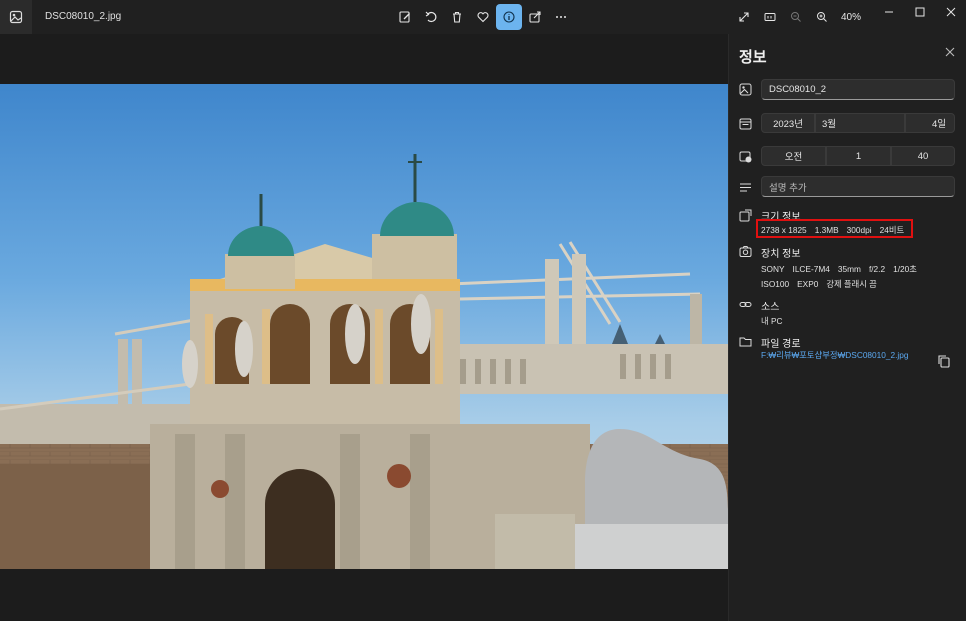 The height and width of the screenshot is (621, 966). What do you see at coordinates (509, 17) in the screenshot?
I see `info-icon` at bounding box center [509, 17].